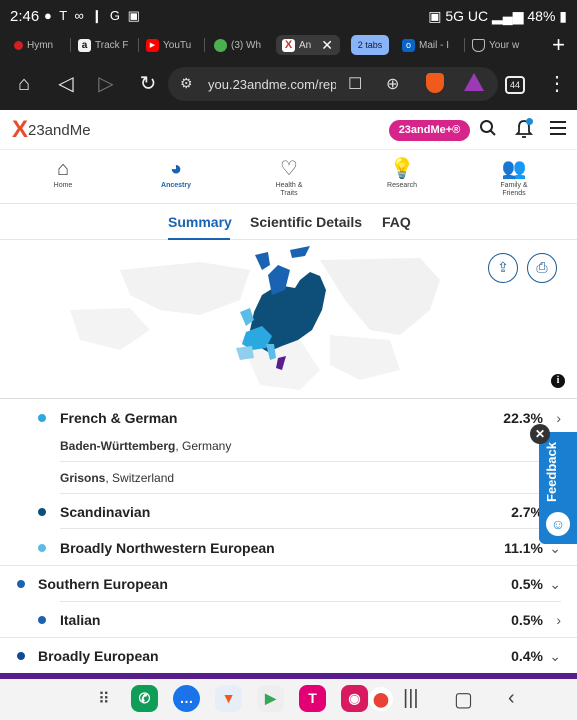 Image resolution: width=577 pixels, height=720 pixels. I want to click on tmobile-app-icon: T, so click(312, 698).